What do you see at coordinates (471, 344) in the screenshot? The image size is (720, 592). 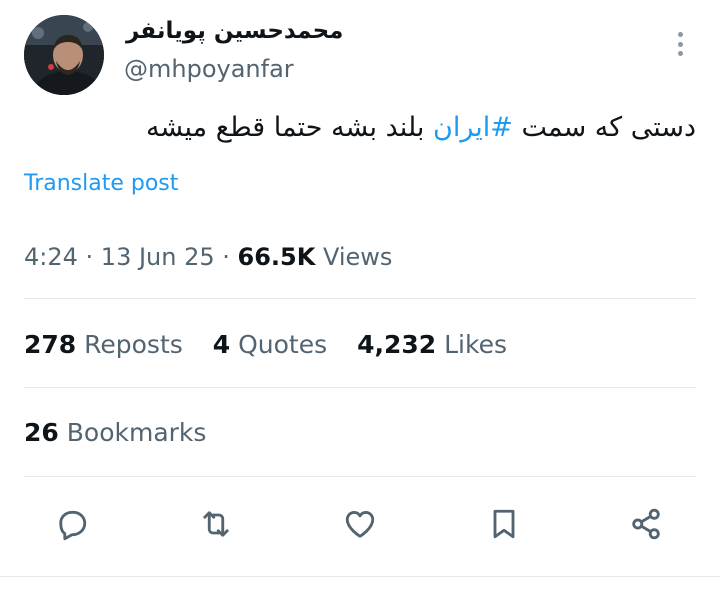 I see `likes-label: Likes` at bounding box center [471, 344].